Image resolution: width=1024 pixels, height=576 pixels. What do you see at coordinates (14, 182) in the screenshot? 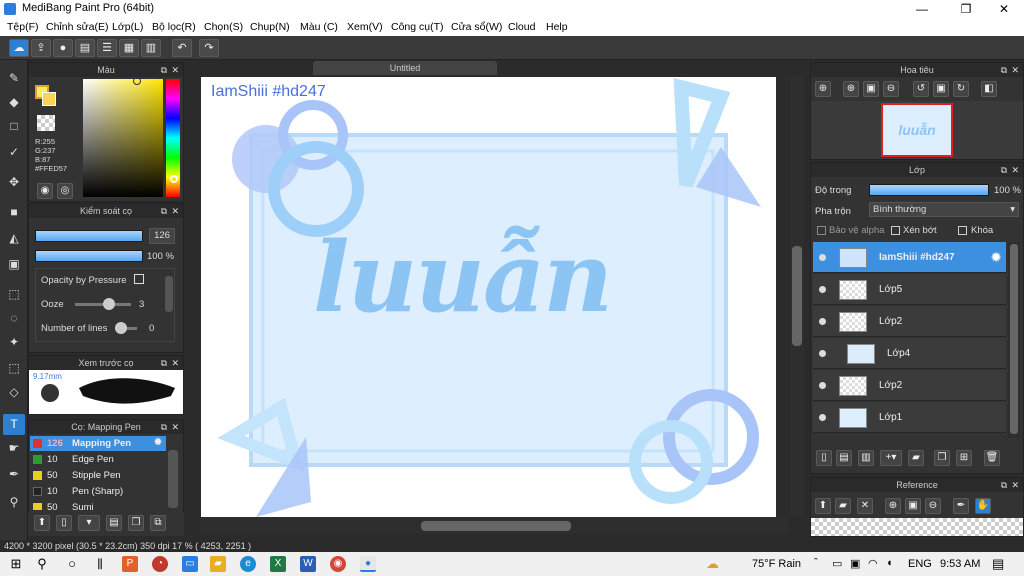
I see `move-tool-icon: ✥` at bounding box center [14, 182].